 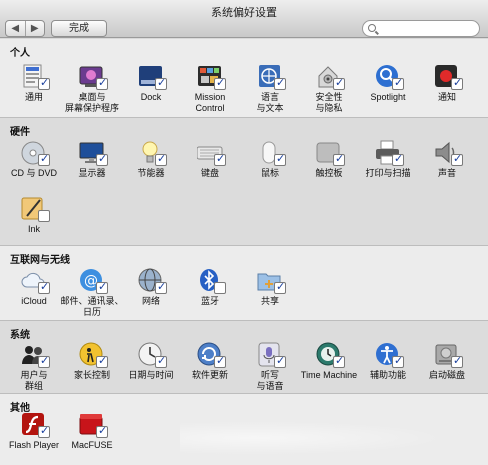 What do you see at coordinates (446, 97) in the screenshot?
I see `pref-label: 通知` at bounding box center [446, 97].